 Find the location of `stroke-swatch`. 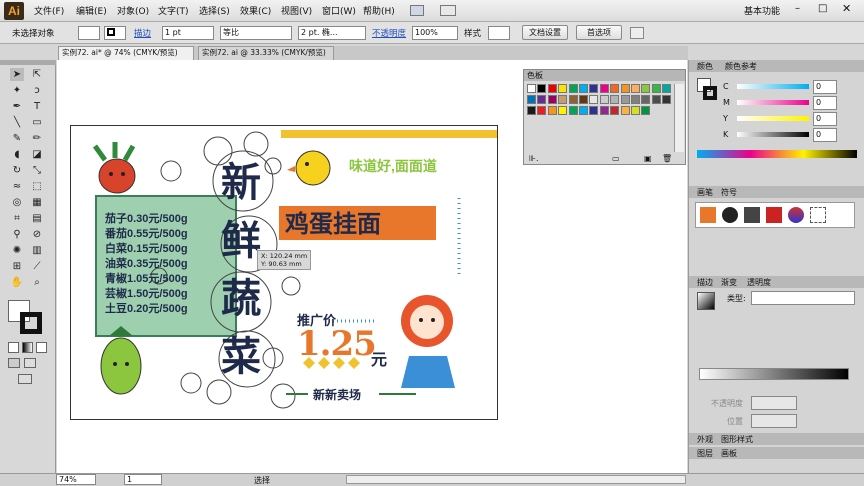

stroke-swatch is located at coordinates (115, 33).